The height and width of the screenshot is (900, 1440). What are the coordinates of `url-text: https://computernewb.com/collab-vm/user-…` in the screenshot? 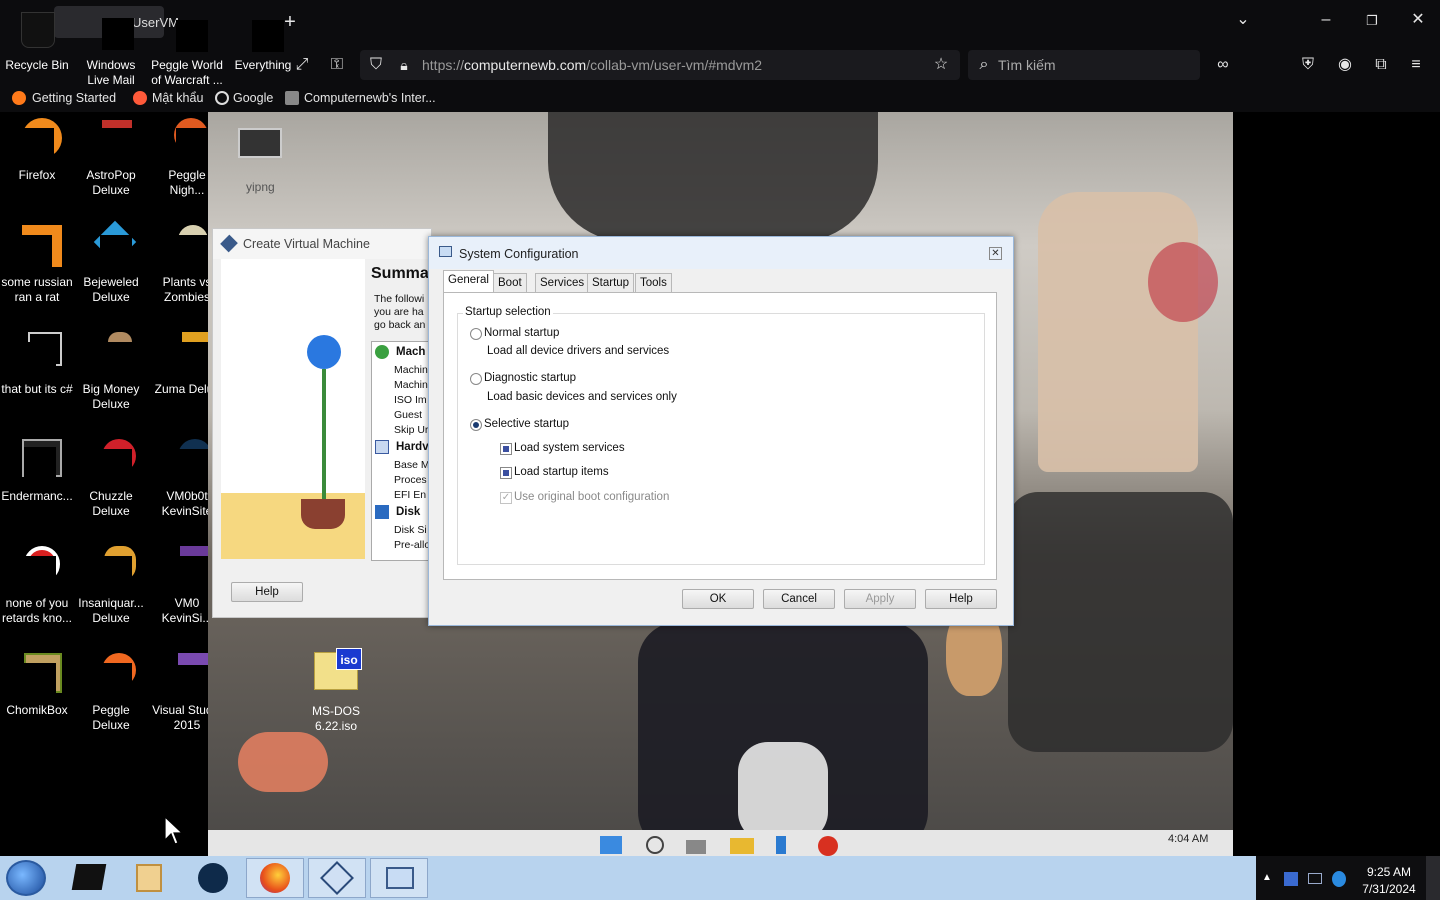 It's located at (592, 65).